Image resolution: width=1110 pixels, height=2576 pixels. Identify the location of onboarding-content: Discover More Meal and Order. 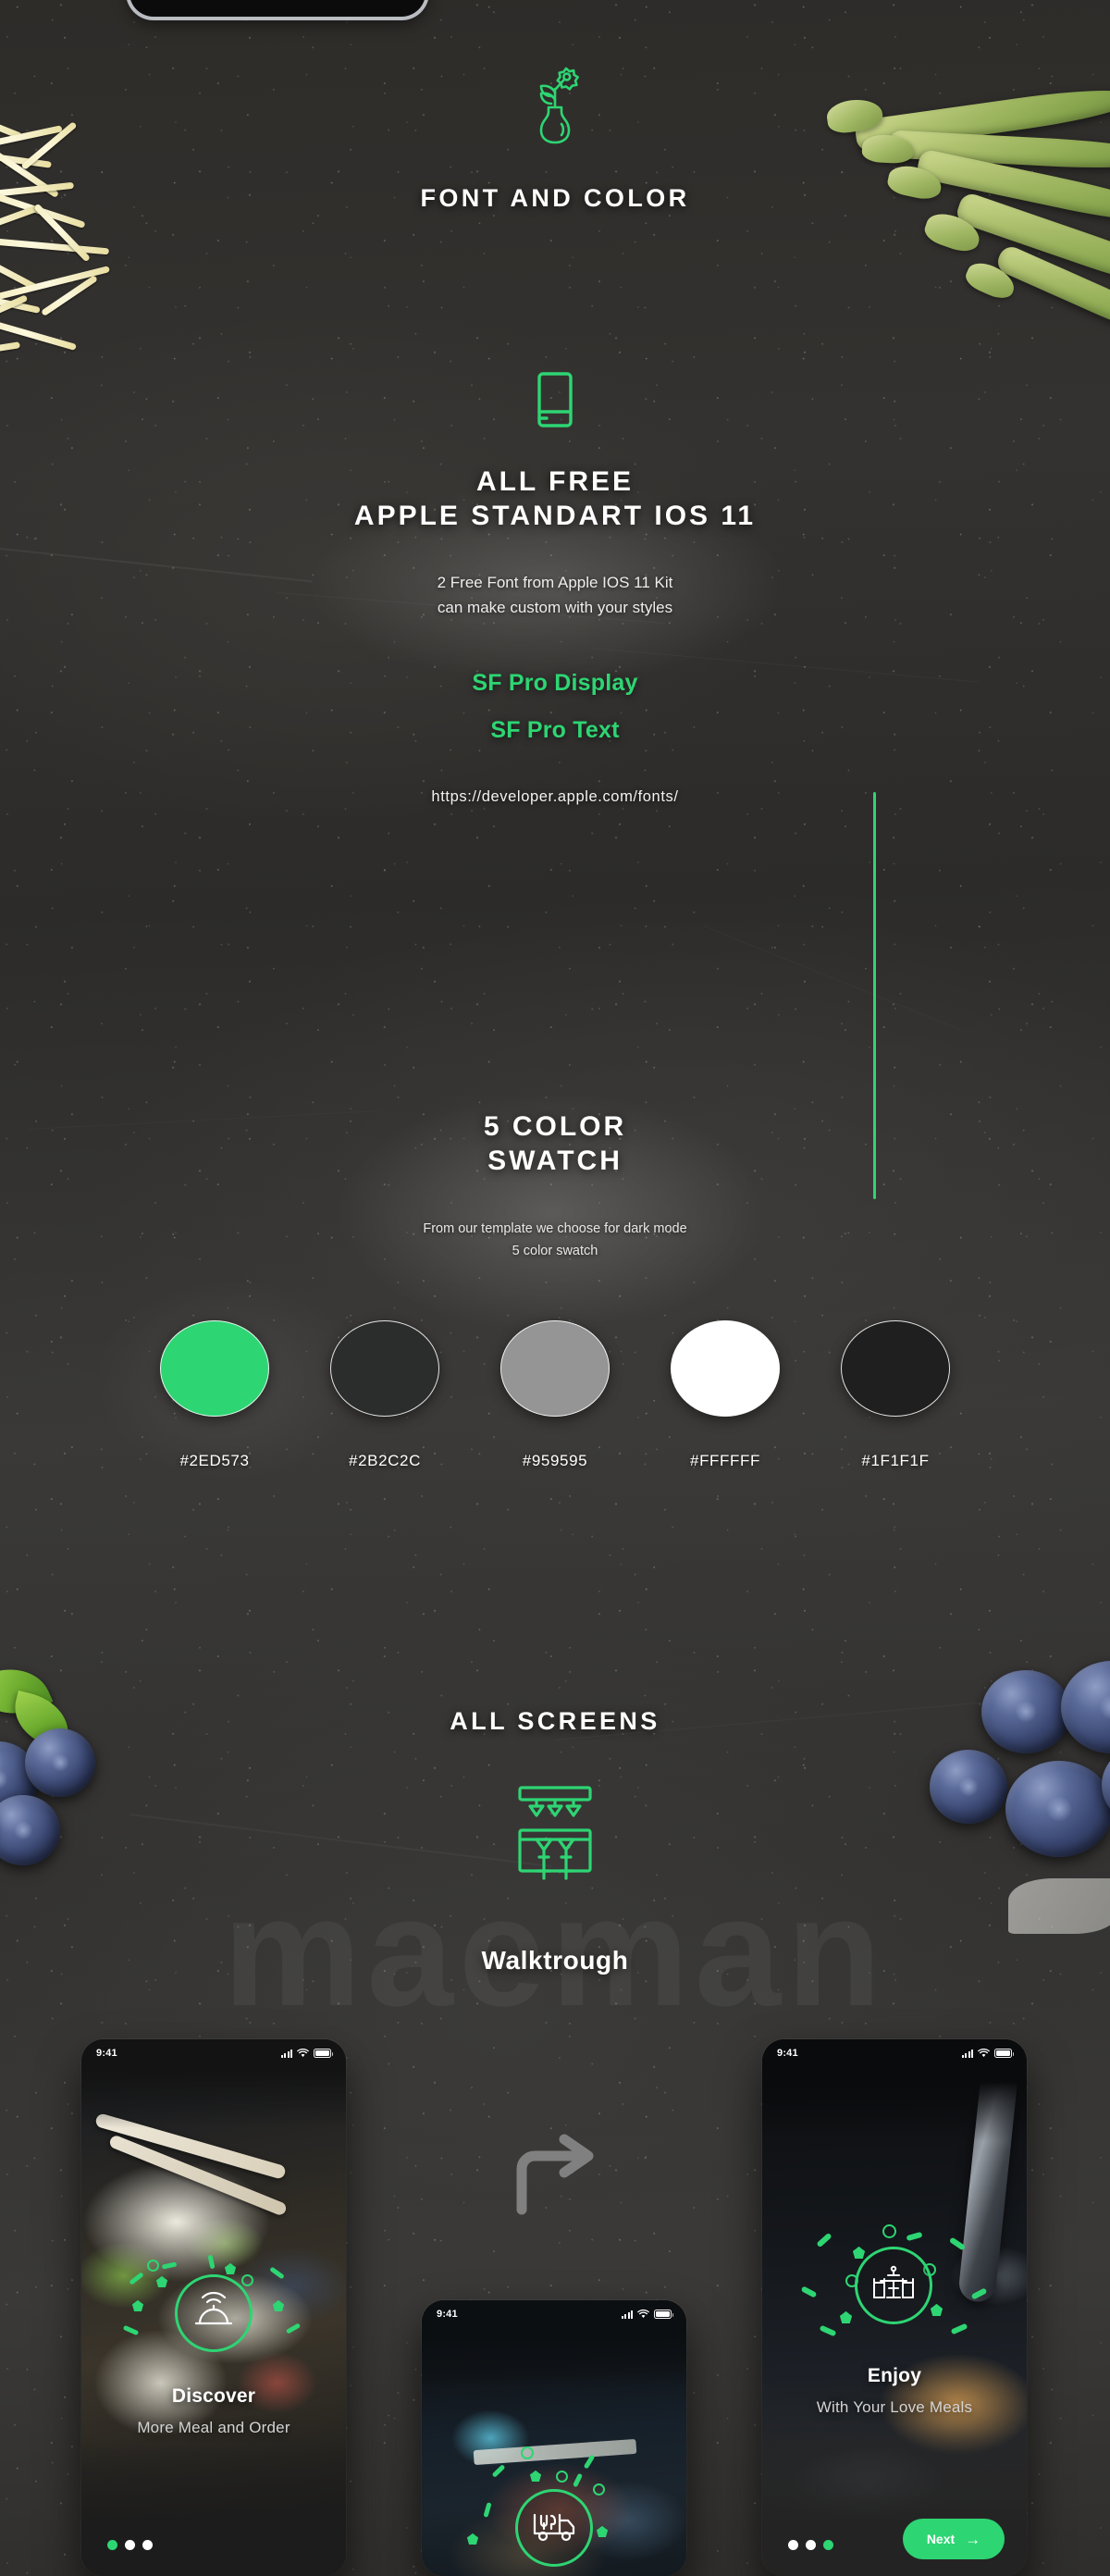
(214, 2346).